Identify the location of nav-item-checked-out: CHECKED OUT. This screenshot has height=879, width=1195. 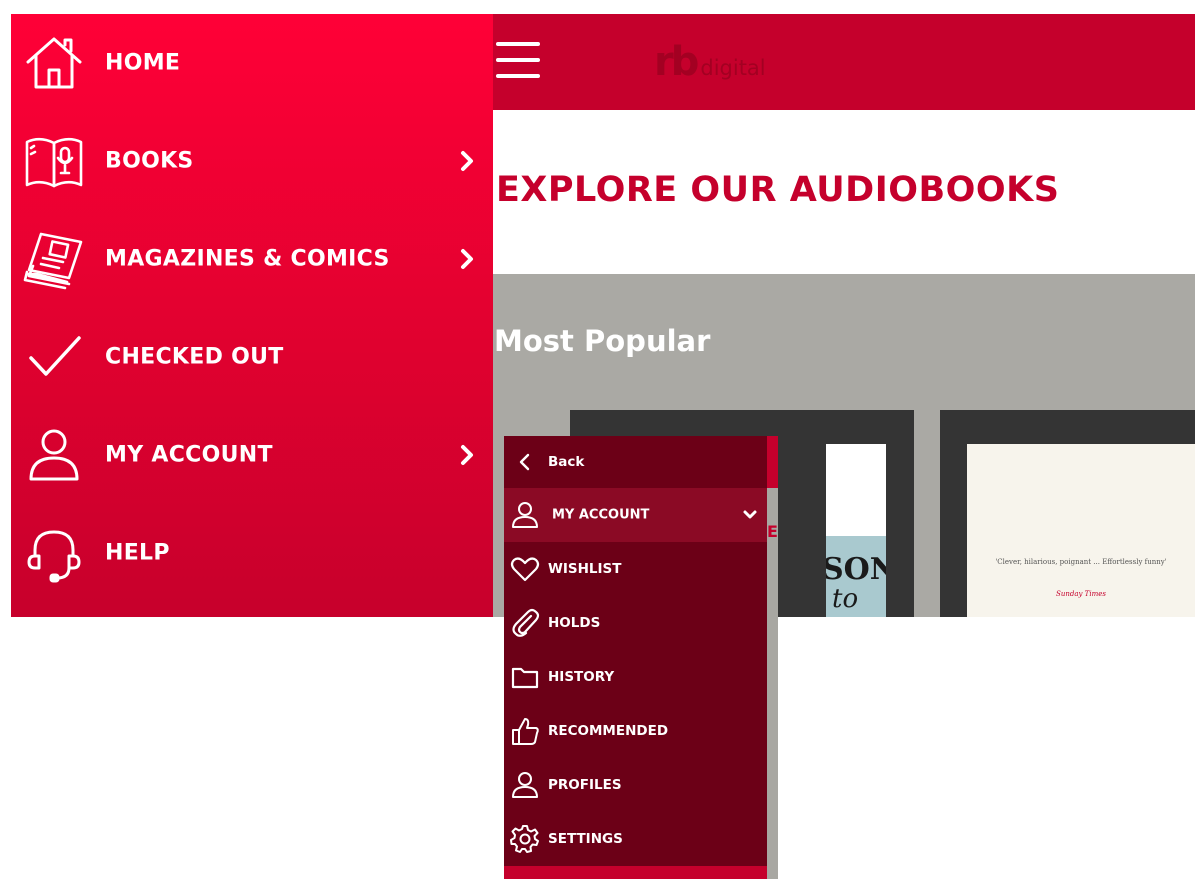
(252, 357).